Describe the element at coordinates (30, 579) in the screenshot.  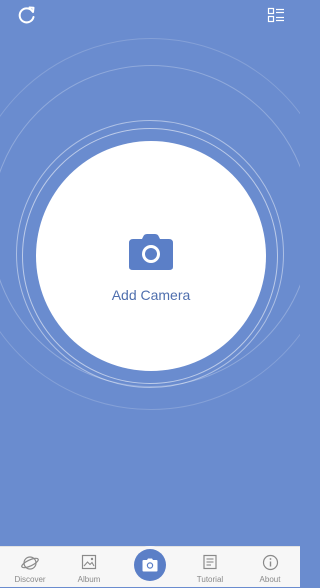
I see `tab-label: Discover` at that location.